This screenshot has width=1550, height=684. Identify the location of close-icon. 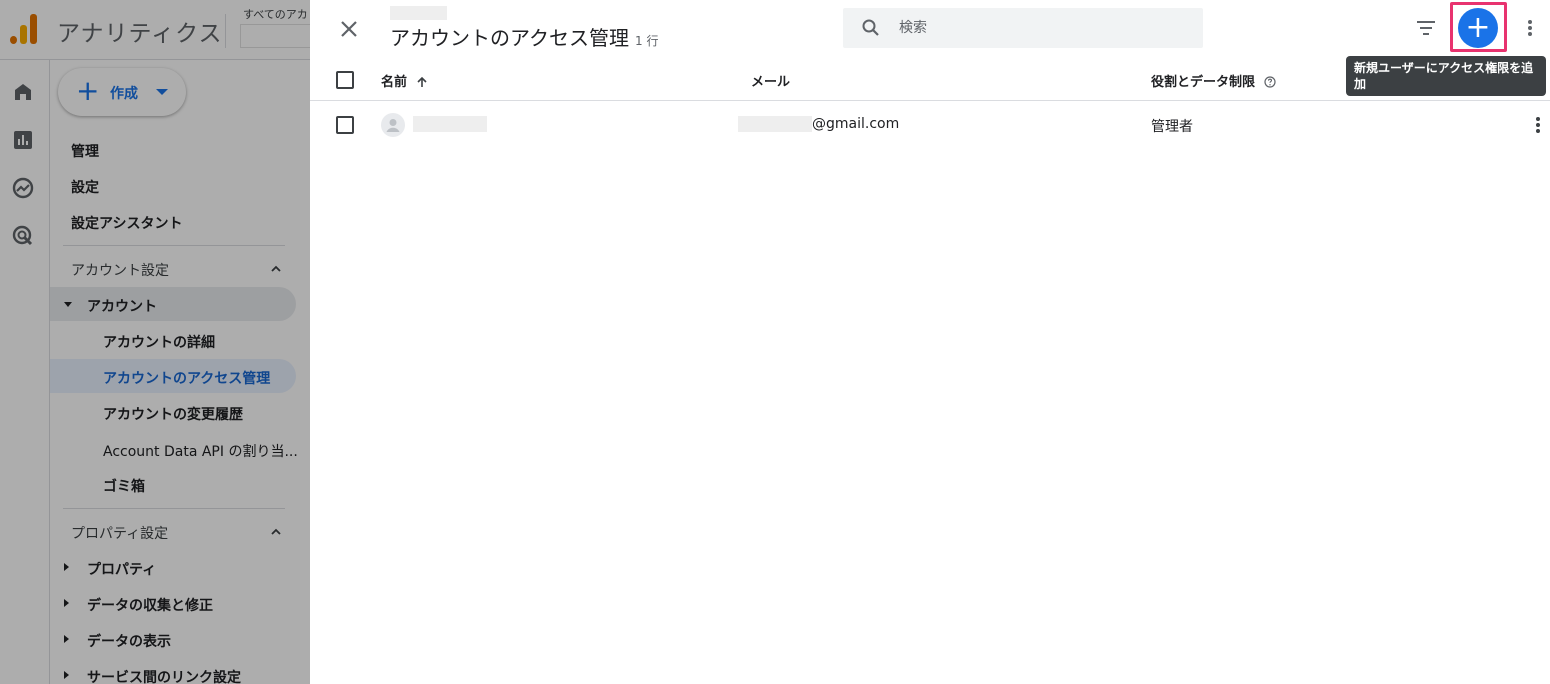
(349, 29).